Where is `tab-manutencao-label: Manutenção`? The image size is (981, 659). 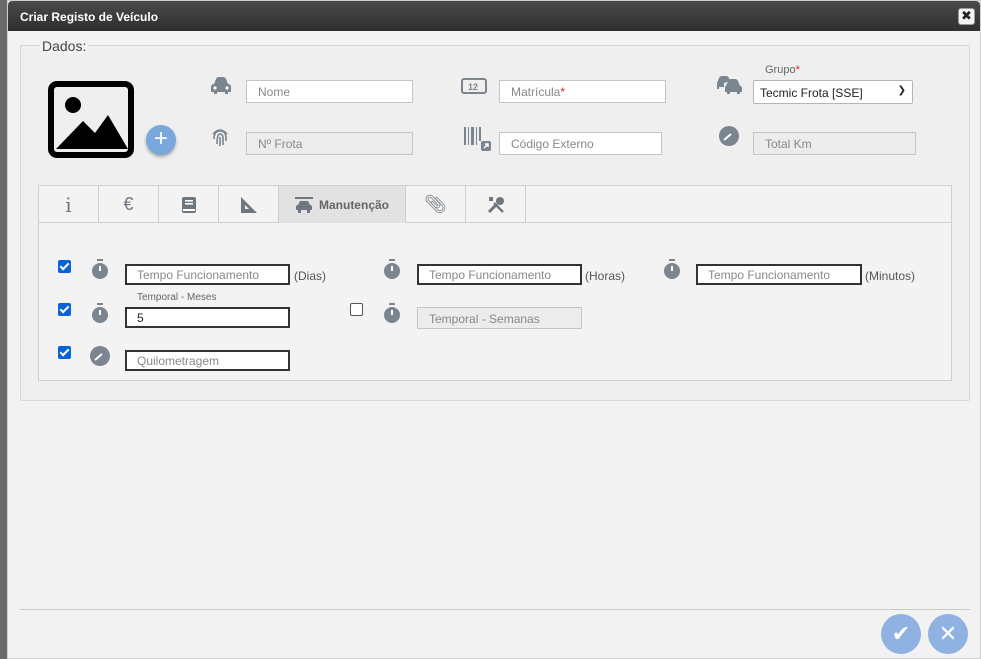
tab-manutencao-label: Manutenção is located at coordinates (353, 204).